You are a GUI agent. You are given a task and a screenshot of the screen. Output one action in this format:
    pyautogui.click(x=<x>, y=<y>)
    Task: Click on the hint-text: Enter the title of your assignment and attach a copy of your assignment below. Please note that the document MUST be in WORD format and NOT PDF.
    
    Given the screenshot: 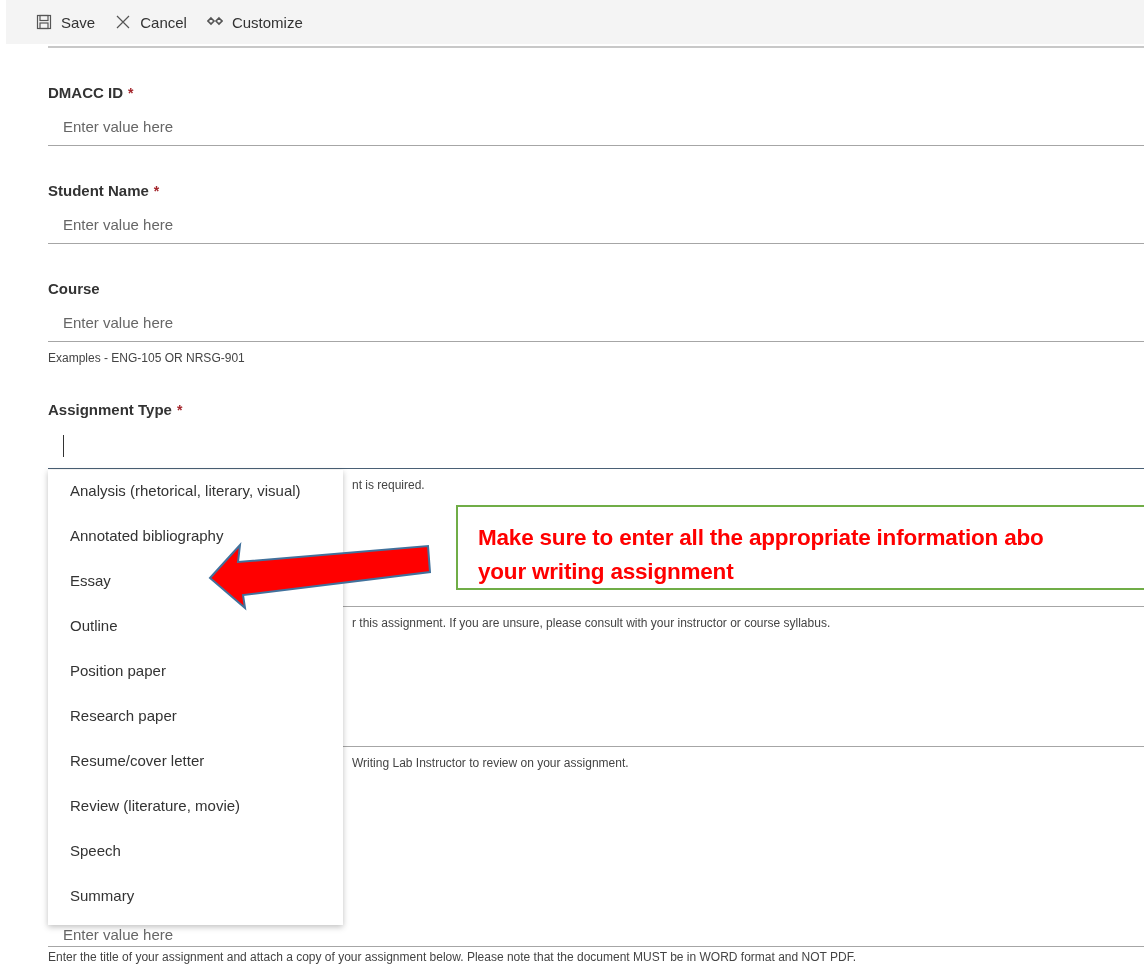 What is the action you would take?
    pyautogui.click(x=452, y=956)
    